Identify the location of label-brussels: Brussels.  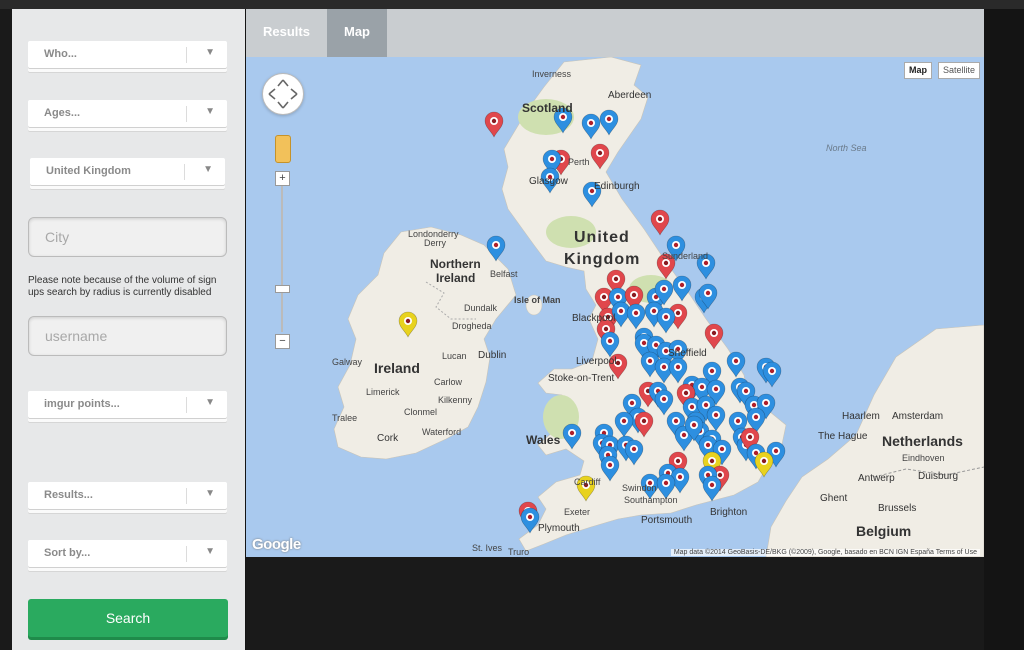
(897, 508).